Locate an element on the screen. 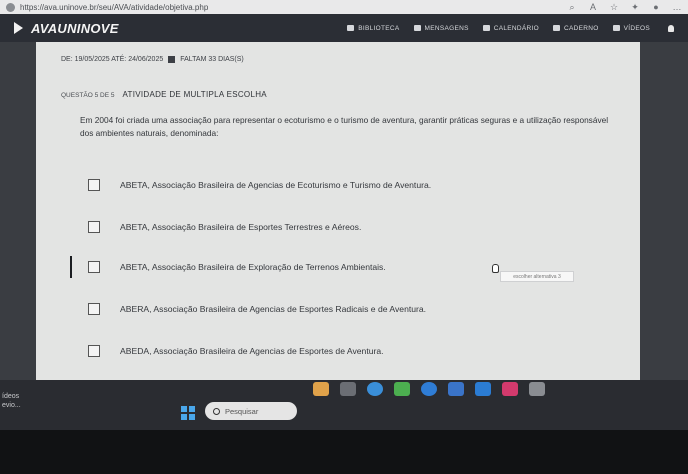 The width and height of the screenshot is (688, 474). nav-caderno: CADERNO is located at coordinates (576, 28).